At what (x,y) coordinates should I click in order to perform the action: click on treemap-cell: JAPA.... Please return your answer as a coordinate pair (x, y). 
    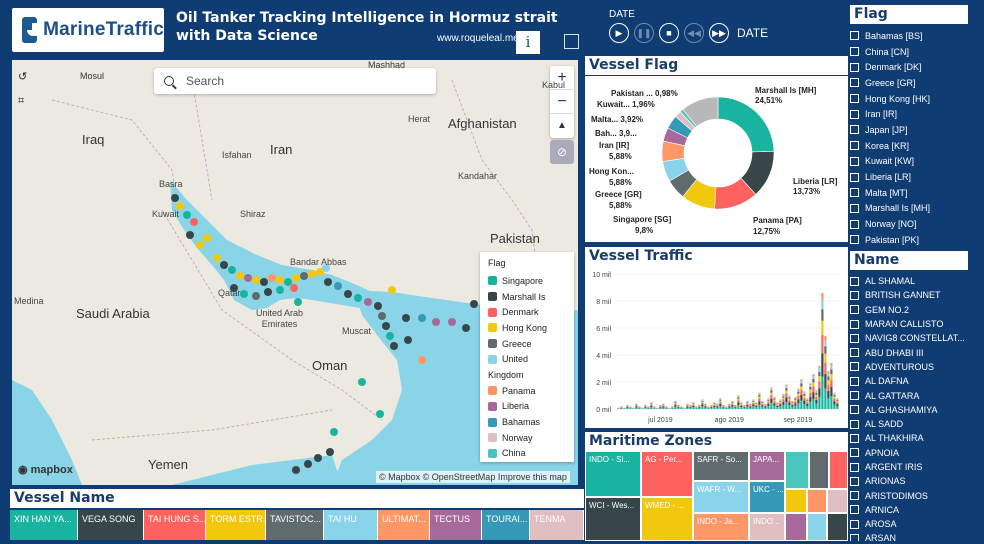
    Looking at the image, I should click on (767, 466).